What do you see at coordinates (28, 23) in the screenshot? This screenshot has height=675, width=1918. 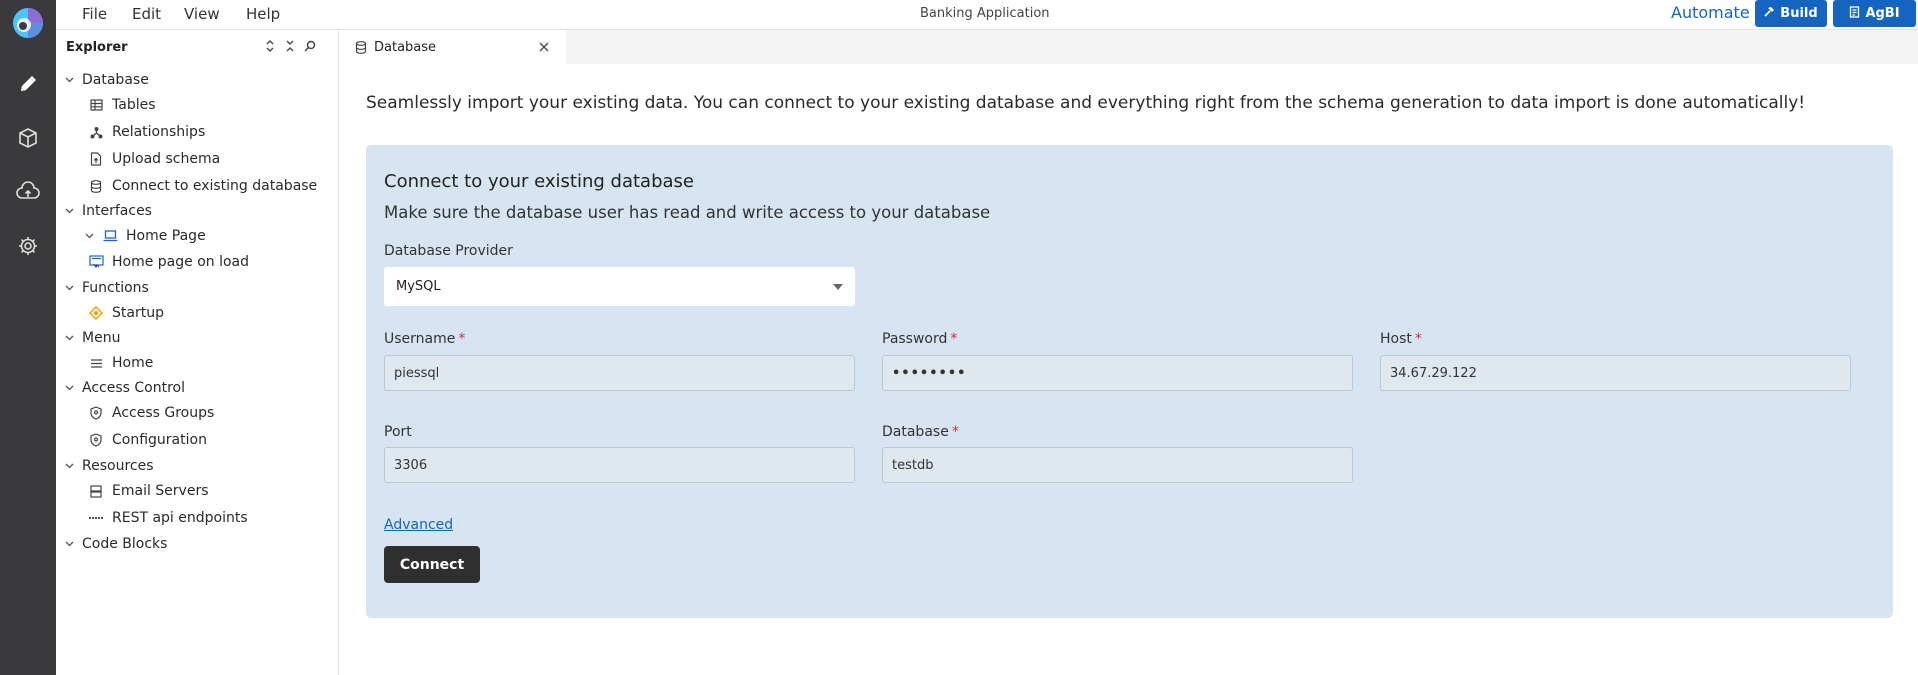 I see `app-logo-icon` at bounding box center [28, 23].